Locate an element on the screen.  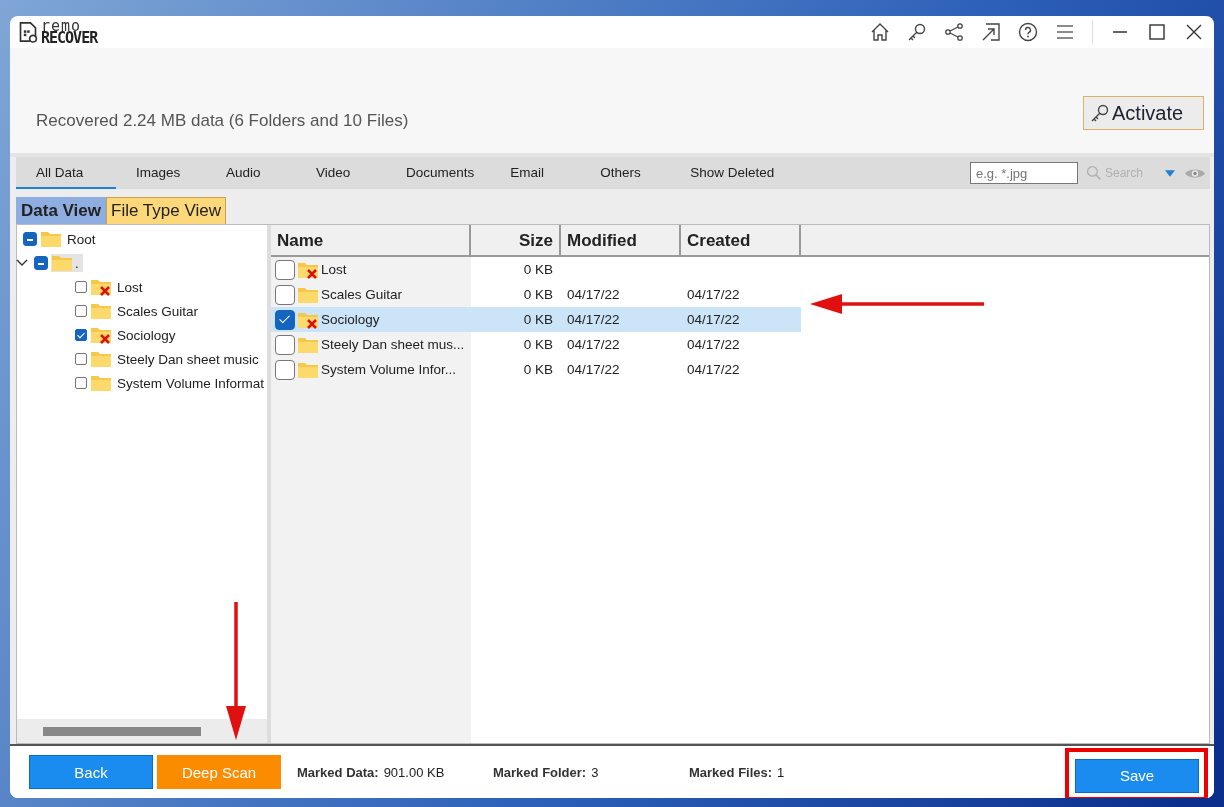
filter-tab: Email is located at coordinates (535, 173).